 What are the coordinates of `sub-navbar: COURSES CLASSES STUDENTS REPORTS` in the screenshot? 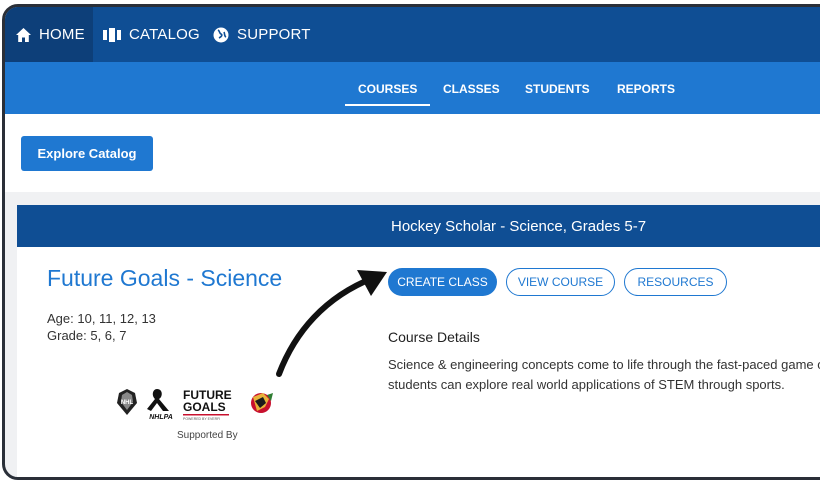 It's located at (412, 88).